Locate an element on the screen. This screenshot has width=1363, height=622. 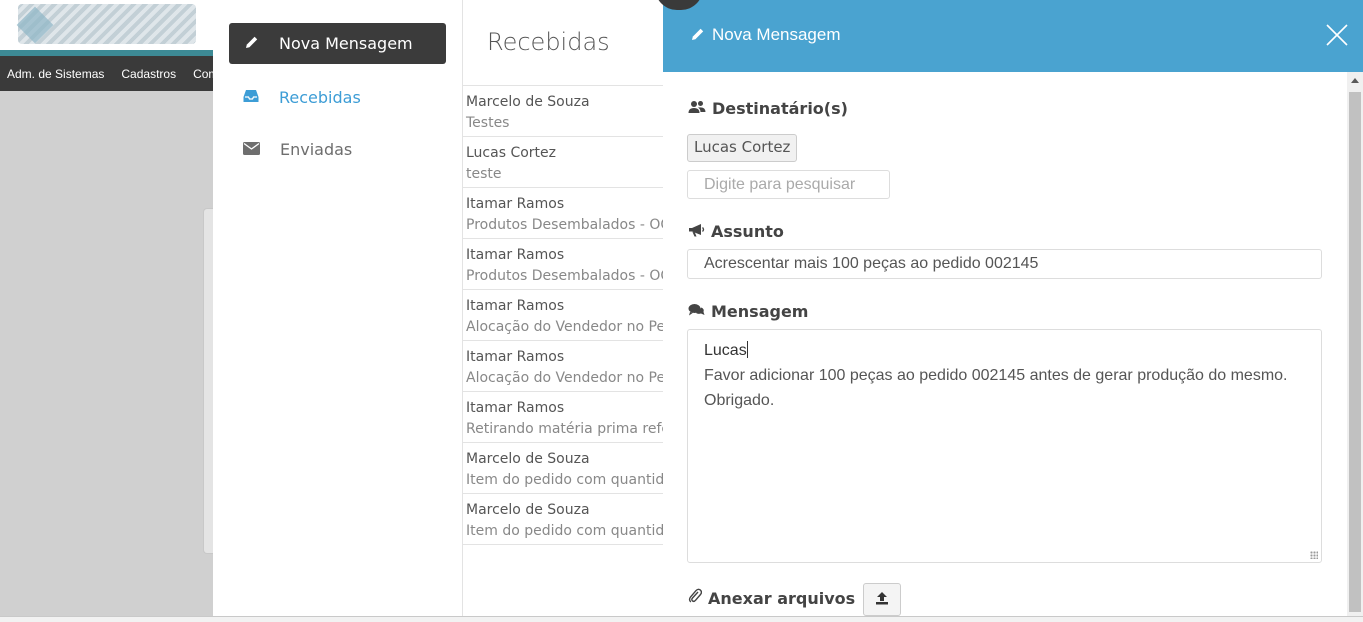
subject-label-text: Assunto is located at coordinates (747, 231).